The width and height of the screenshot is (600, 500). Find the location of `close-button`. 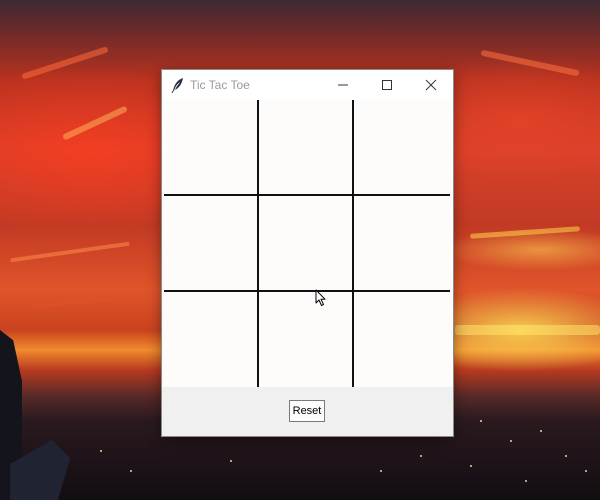

close-button is located at coordinates (431, 85).